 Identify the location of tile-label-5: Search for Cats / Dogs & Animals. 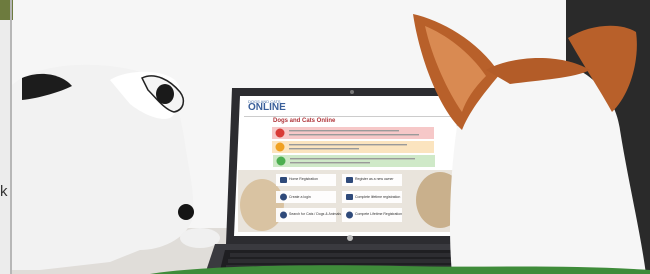
(315, 214).